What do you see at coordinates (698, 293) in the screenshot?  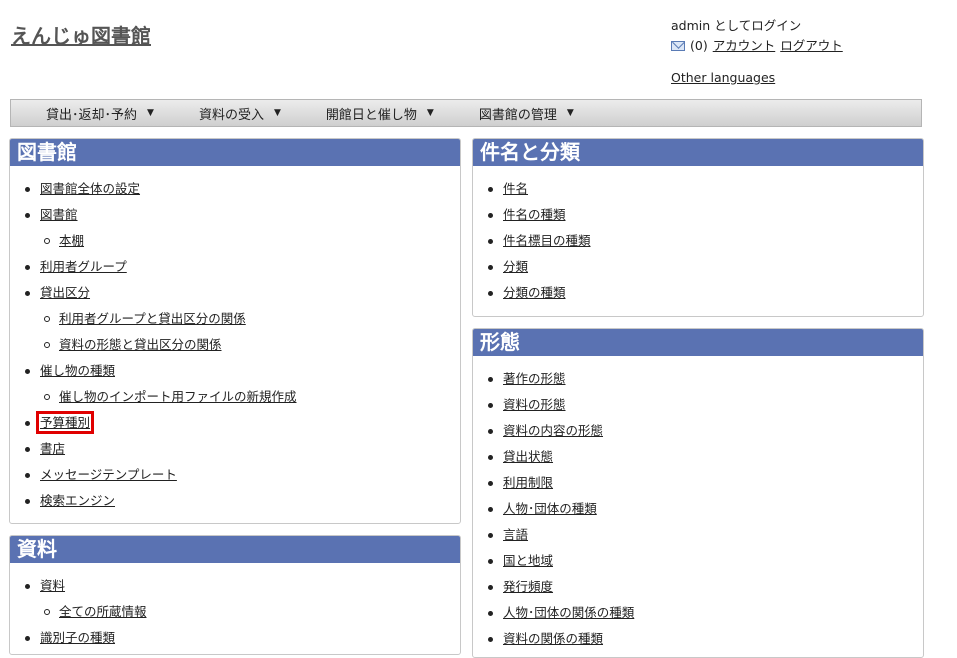 I see `list-item: 分類の種類` at bounding box center [698, 293].